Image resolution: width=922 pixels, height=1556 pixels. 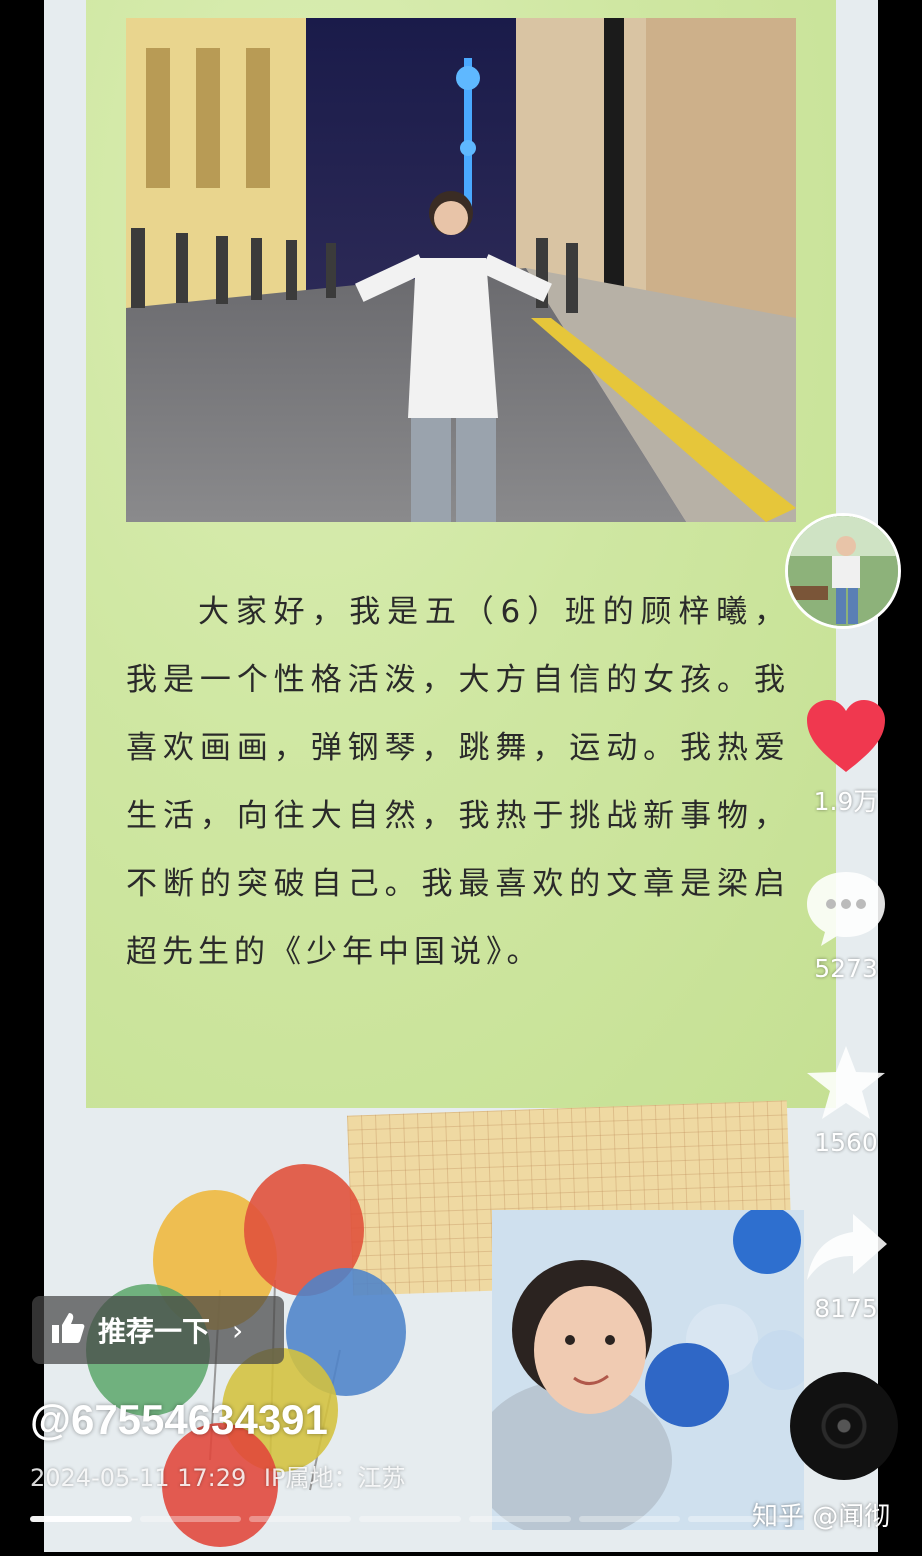 What do you see at coordinates (154, 1331) in the screenshot?
I see `recommend-label: 推荐一下` at bounding box center [154, 1331].